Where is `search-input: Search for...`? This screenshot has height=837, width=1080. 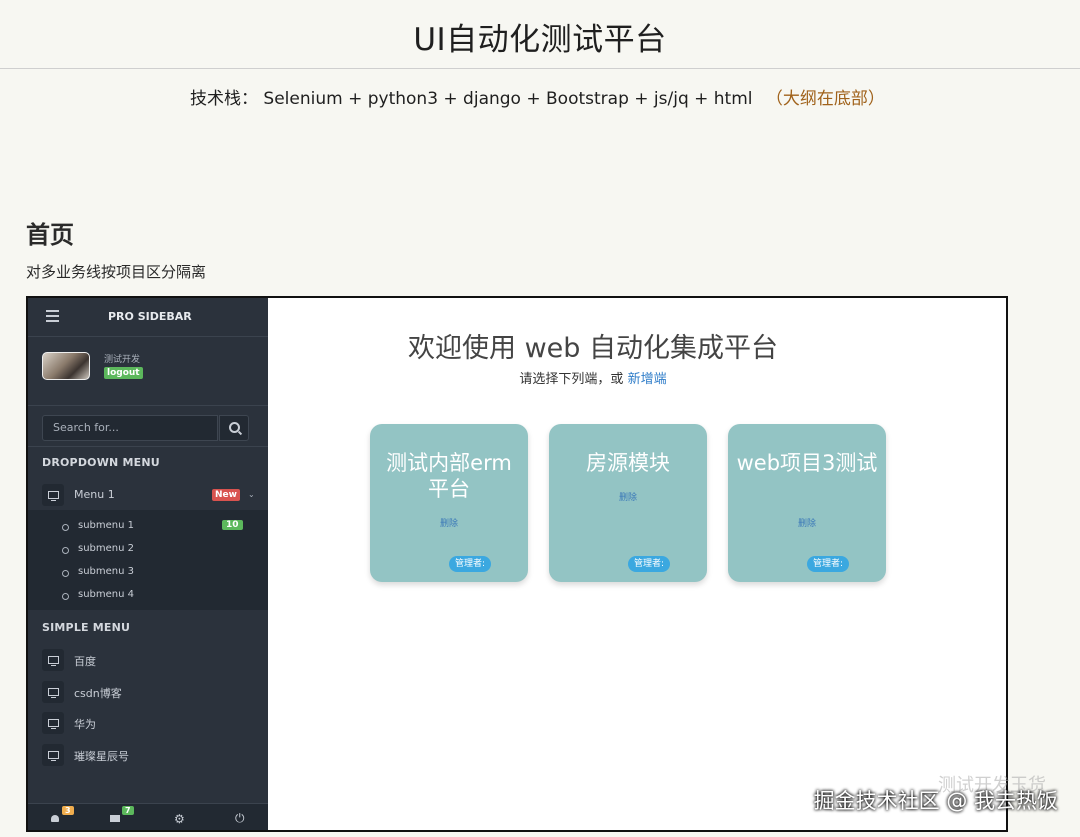
search-input: Search for... is located at coordinates (130, 428).